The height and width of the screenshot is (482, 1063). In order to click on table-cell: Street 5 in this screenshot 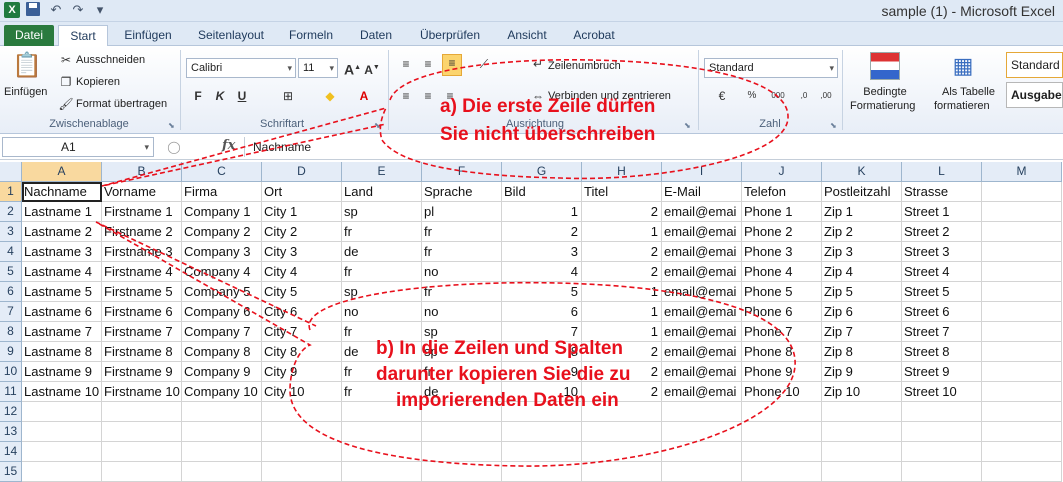, I will do `click(942, 292)`.